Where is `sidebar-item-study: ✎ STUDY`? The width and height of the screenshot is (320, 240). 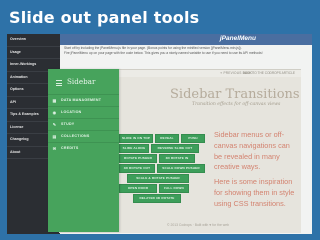
sidebar-item-study: ✎ STUDY is located at coordinates (83, 124).